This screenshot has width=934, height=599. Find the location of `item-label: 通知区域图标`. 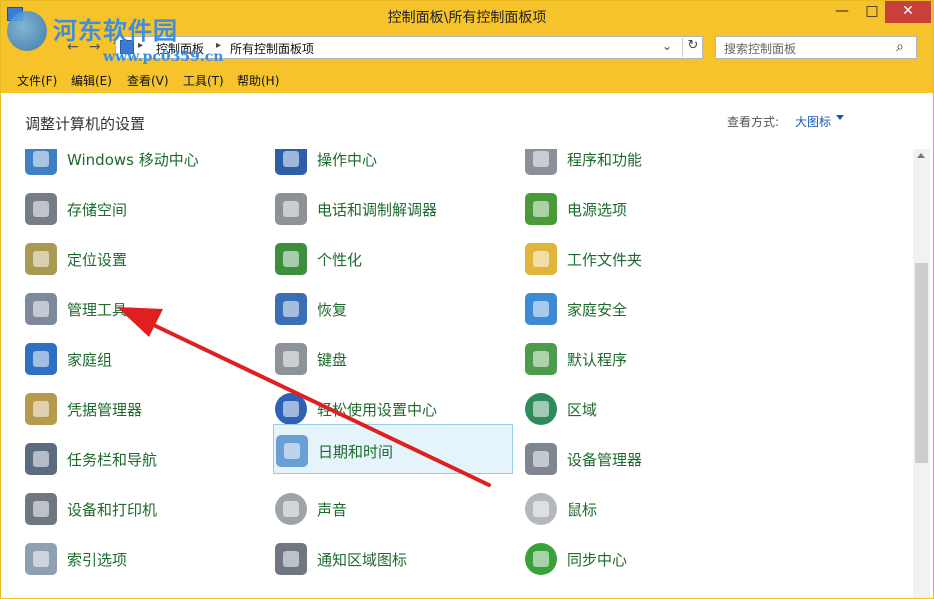

item-label: 通知区域图标 is located at coordinates (362, 560).